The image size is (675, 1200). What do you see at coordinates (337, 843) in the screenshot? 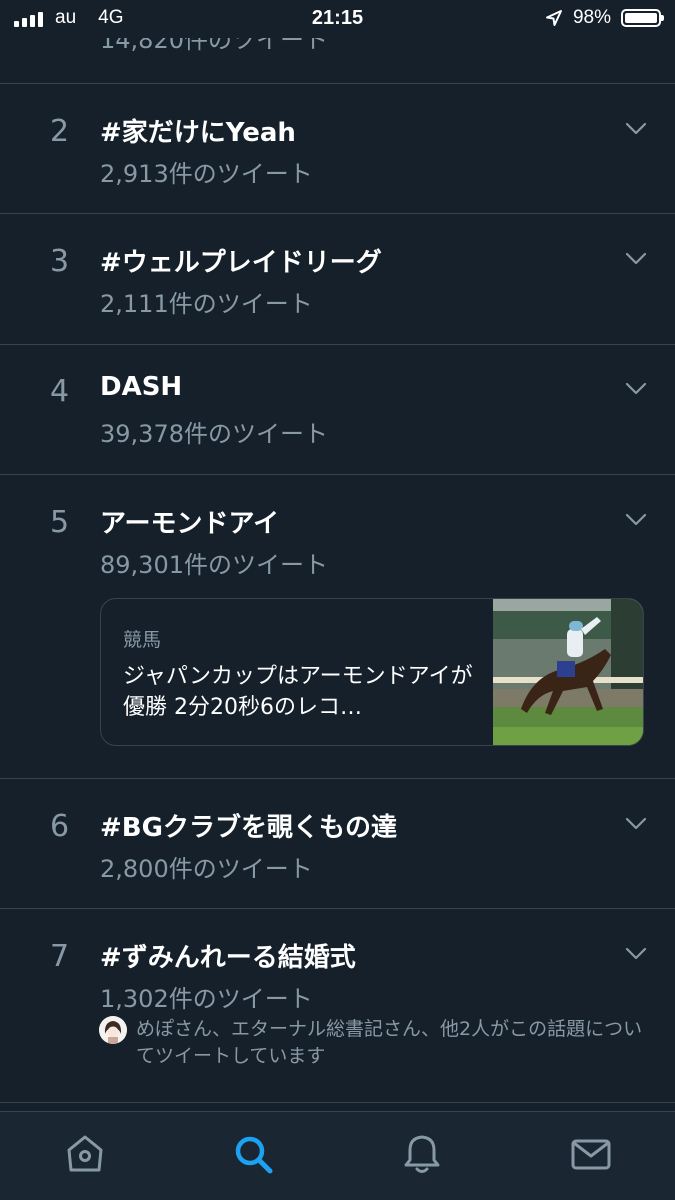
I see `trend-item-6: 6 #BGクラブを覗くもの達 2,800件のツイート` at bounding box center [337, 843].